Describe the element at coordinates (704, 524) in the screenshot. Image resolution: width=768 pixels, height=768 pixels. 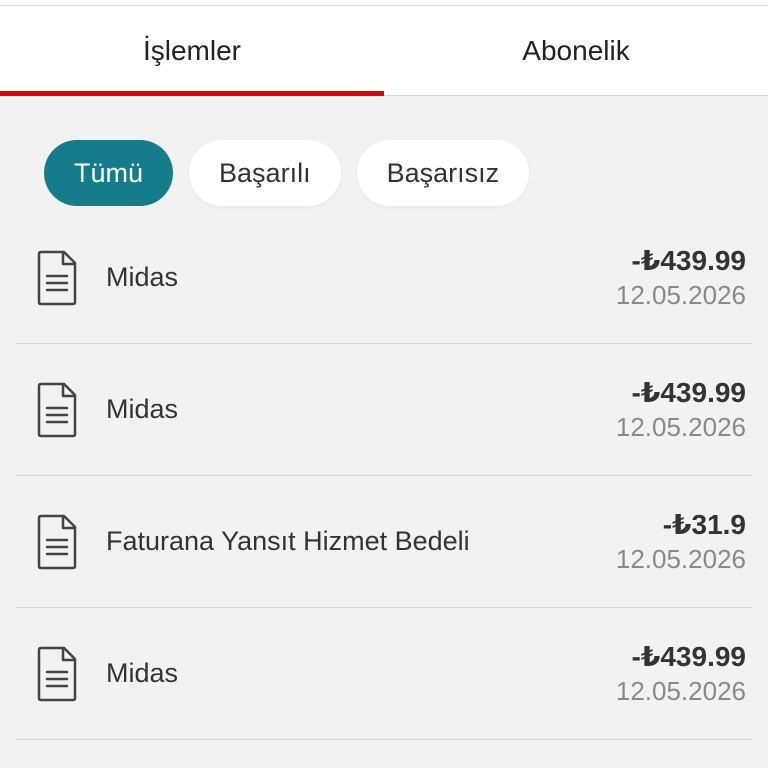
I see `transaction-amount: -₺31.9` at that location.